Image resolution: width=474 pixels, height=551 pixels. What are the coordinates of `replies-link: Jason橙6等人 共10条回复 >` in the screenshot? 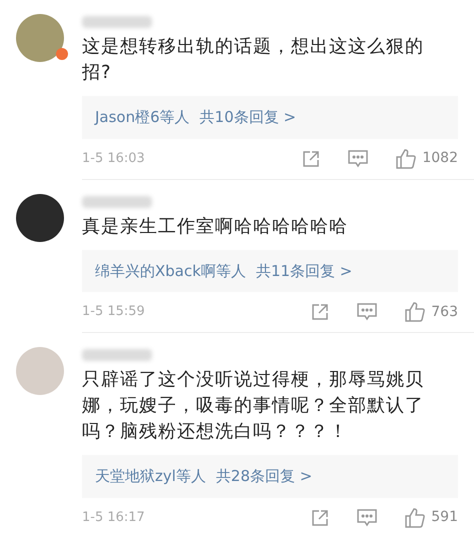 It's located at (270, 117).